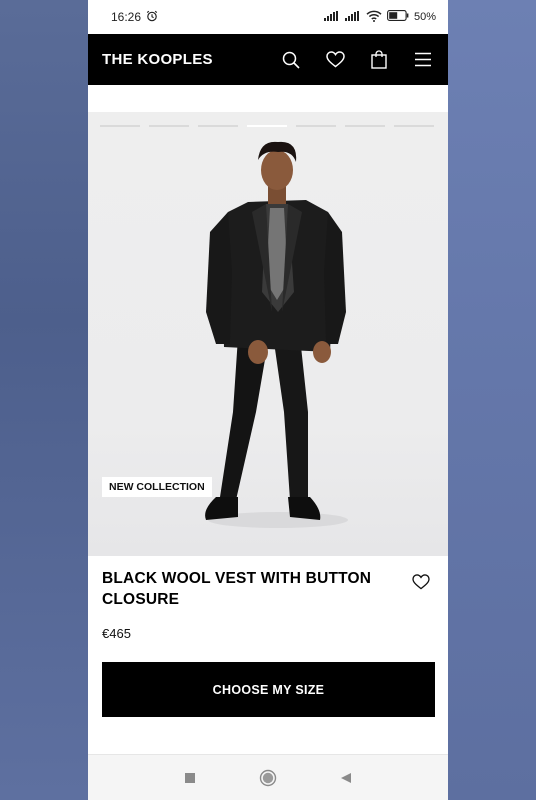  Describe the element at coordinates (398, 17) in the screenshot. I see `battery-icon` at that location.